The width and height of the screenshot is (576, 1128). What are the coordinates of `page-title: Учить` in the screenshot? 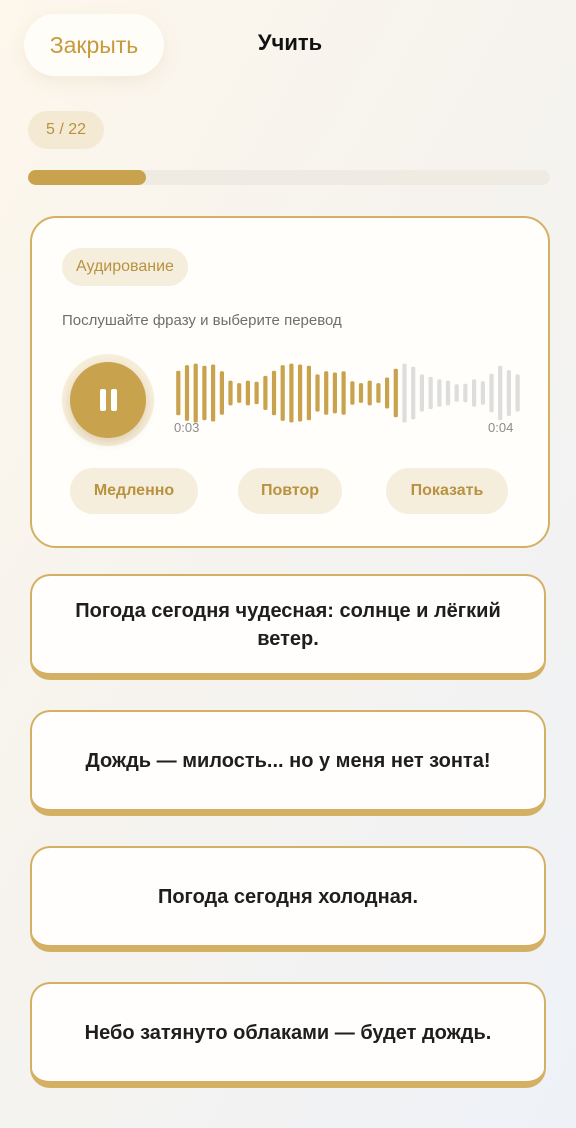 It's located at (290, 42).